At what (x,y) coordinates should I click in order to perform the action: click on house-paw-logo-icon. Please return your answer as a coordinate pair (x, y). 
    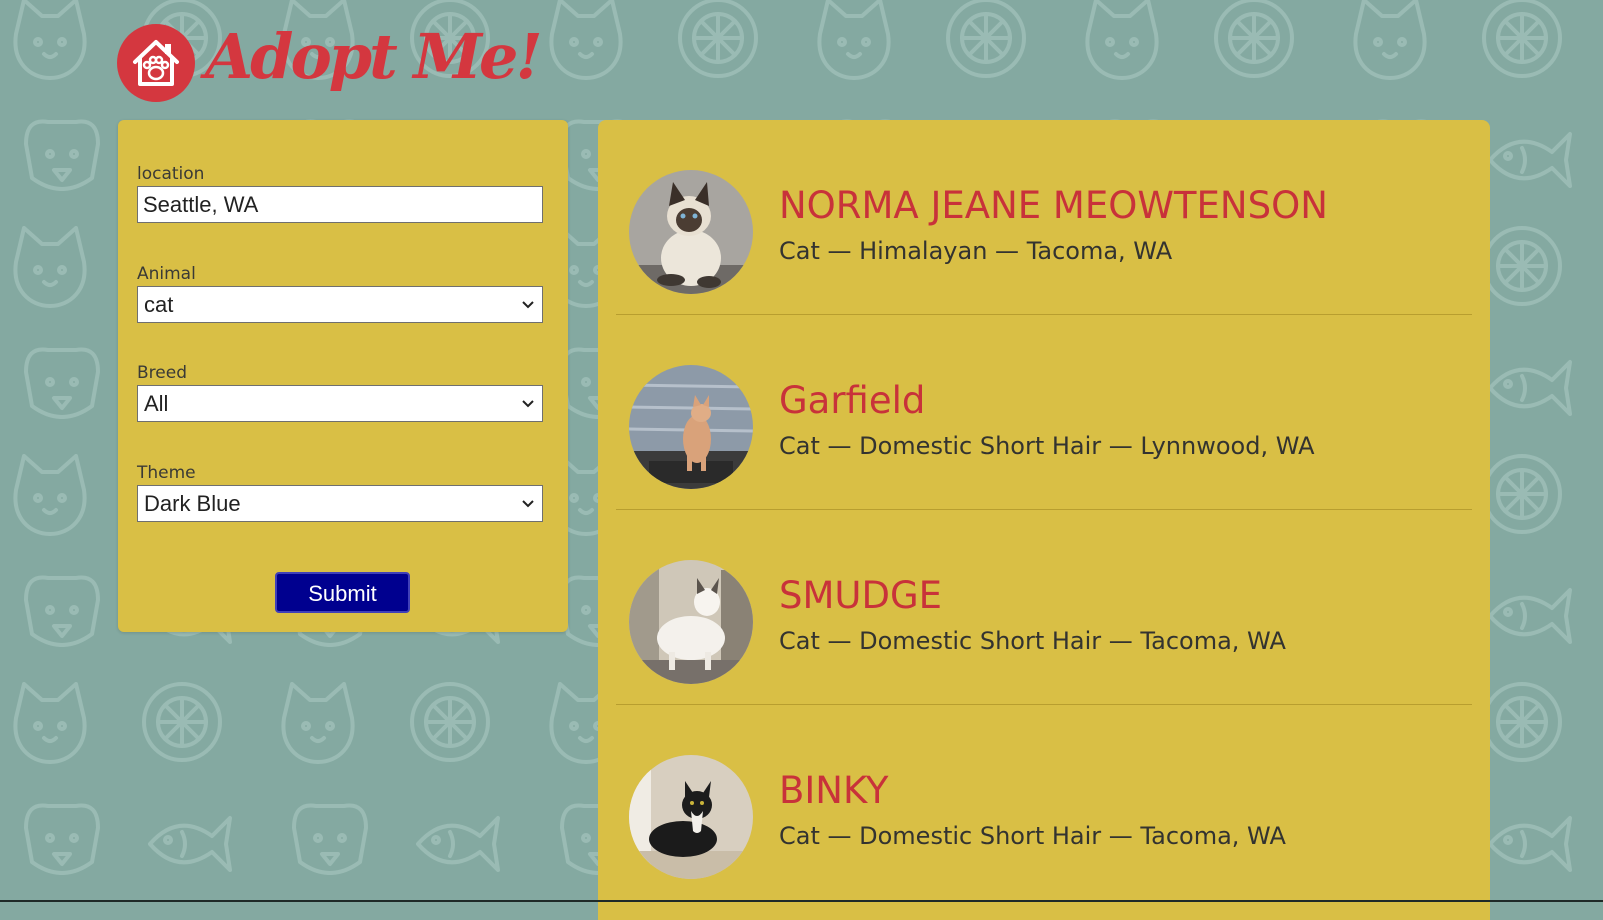
    Looking at the image, I should click on (156, 63).